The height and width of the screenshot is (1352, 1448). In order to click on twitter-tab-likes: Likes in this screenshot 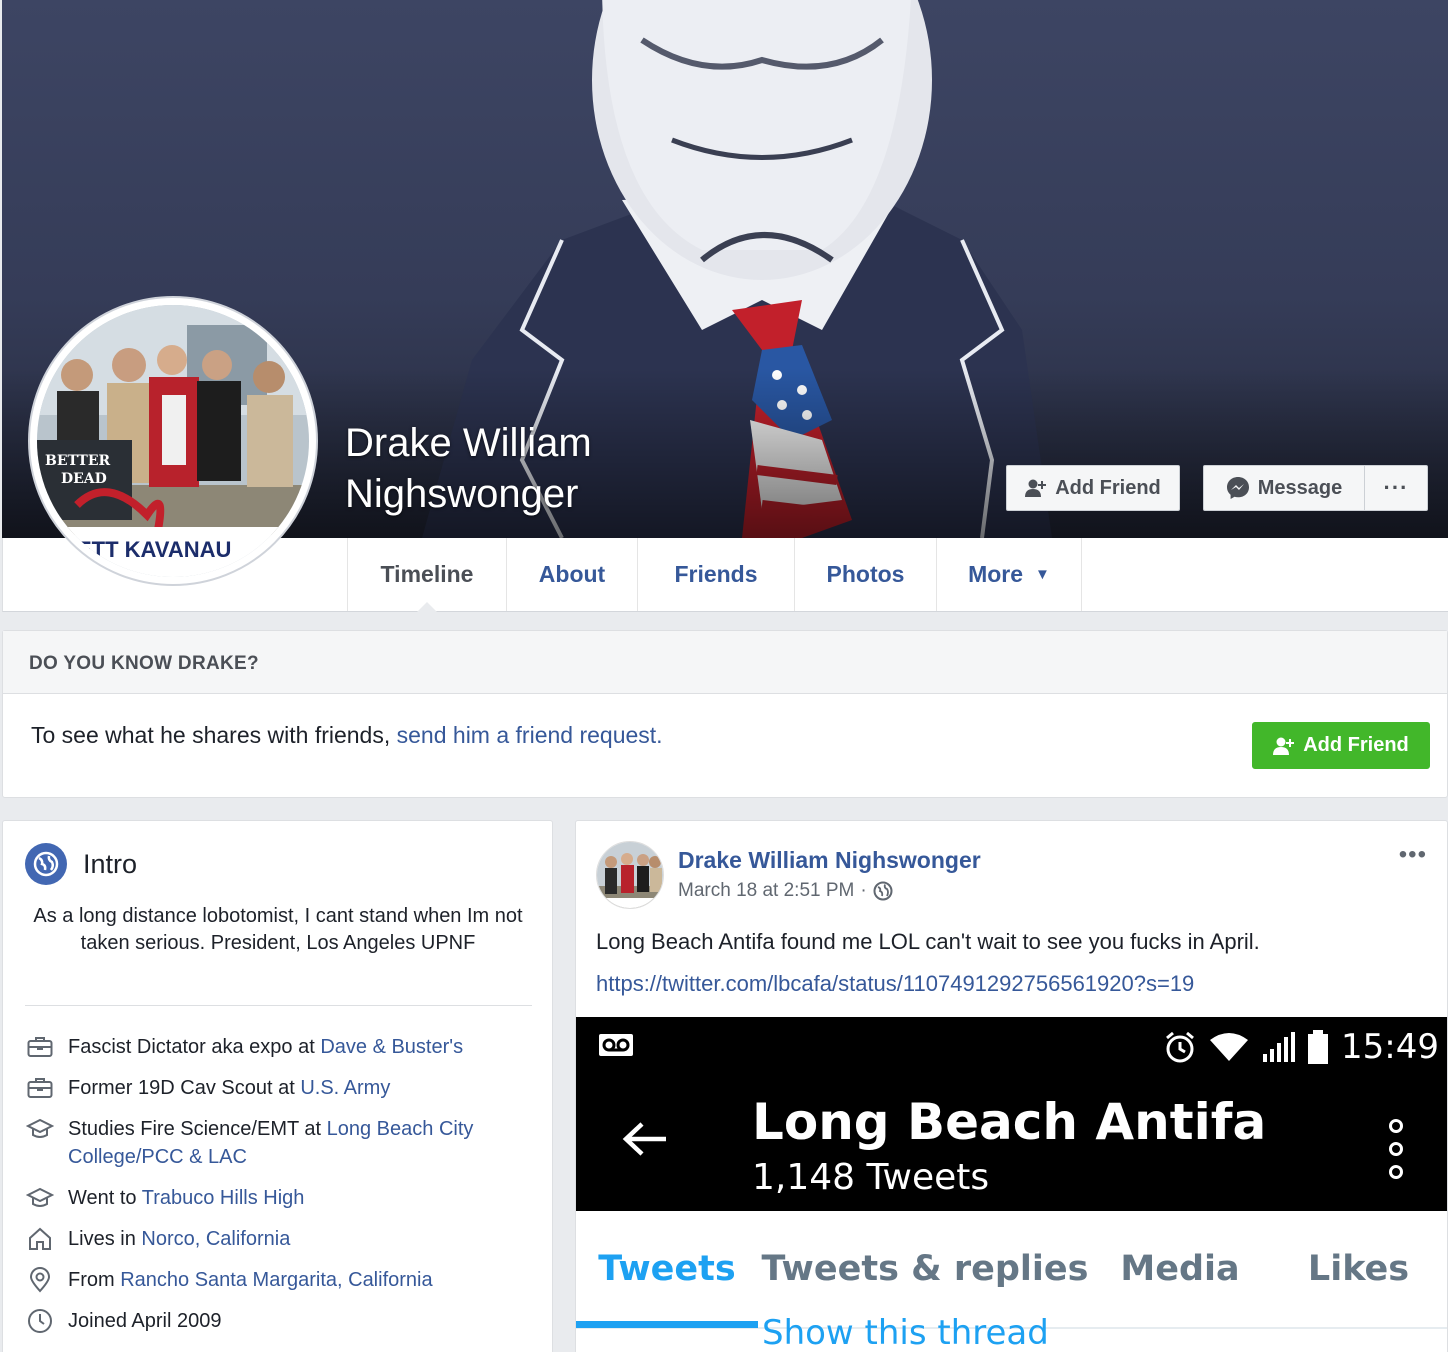, I will do `click(1358, 1269)`.